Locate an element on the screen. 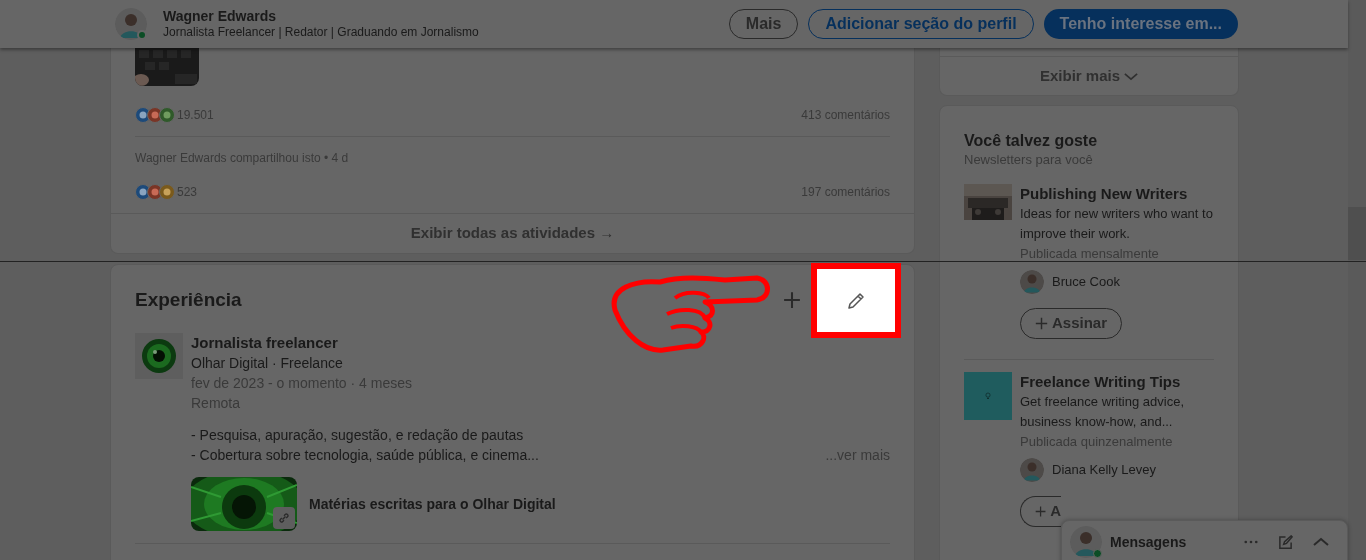  newsletter-title: Freelance Writing Tips is located at coordinates (1117, 382).